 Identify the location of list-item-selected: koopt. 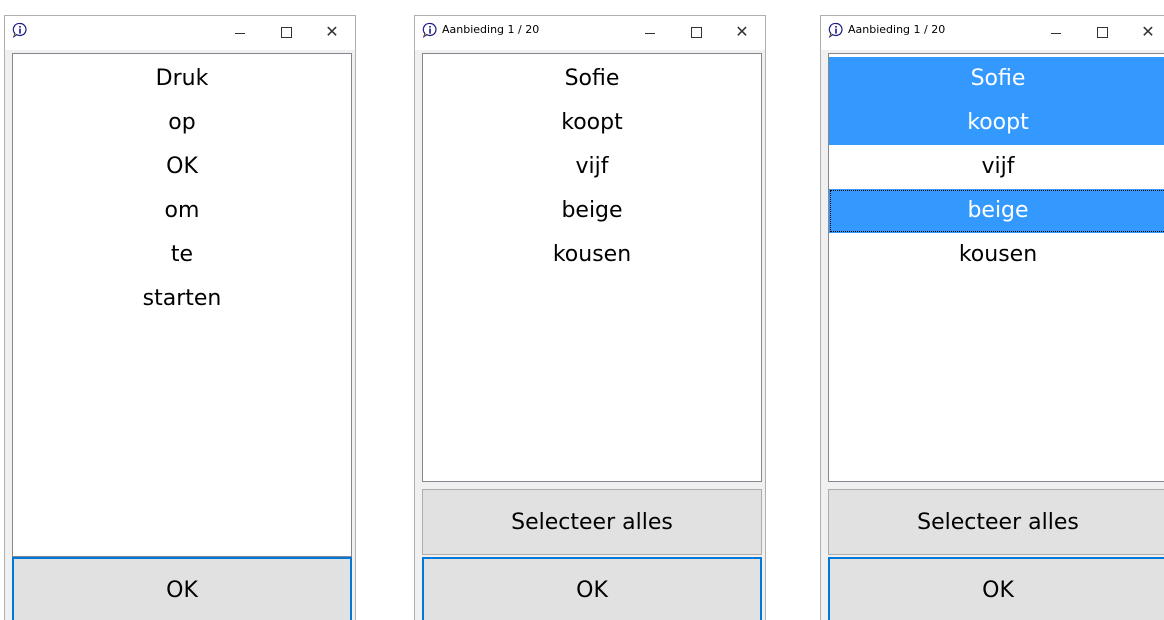
(996, 123).